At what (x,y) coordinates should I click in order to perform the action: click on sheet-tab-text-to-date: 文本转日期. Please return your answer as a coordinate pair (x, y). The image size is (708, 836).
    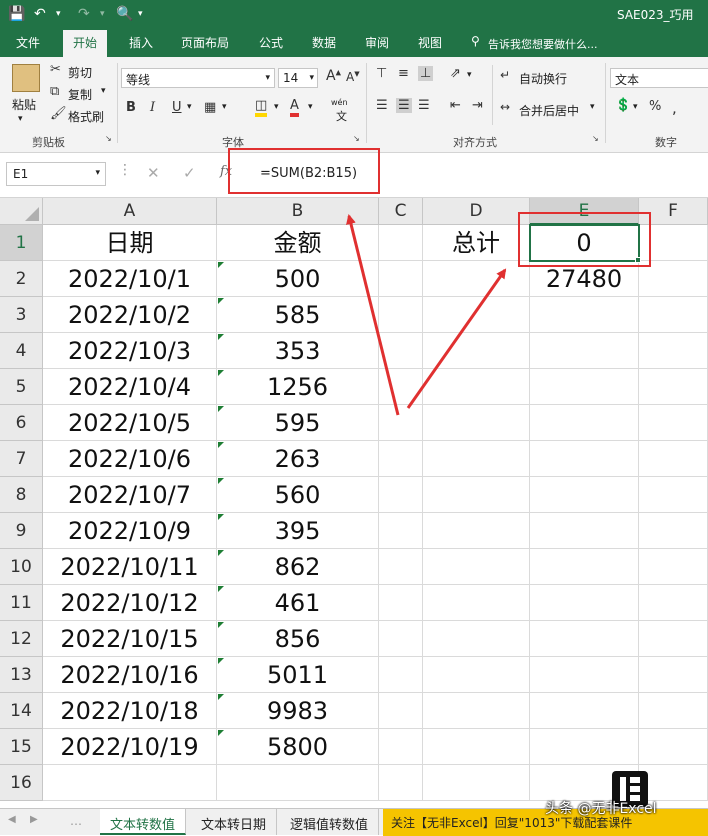
    Looking at the image, I should click on (234, 822).